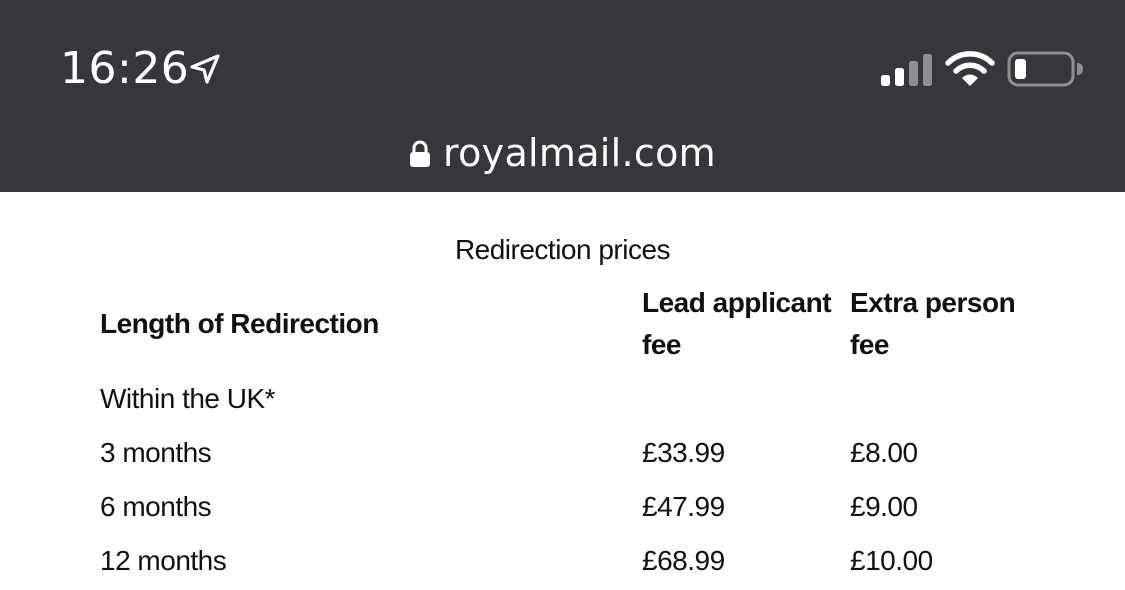 The image size is (1125, 590). What do you see at coordinates (683, 452) in the screenshot?
I see `row-3-months-lead-fee: £33.99` at bounding box center [683, 452].